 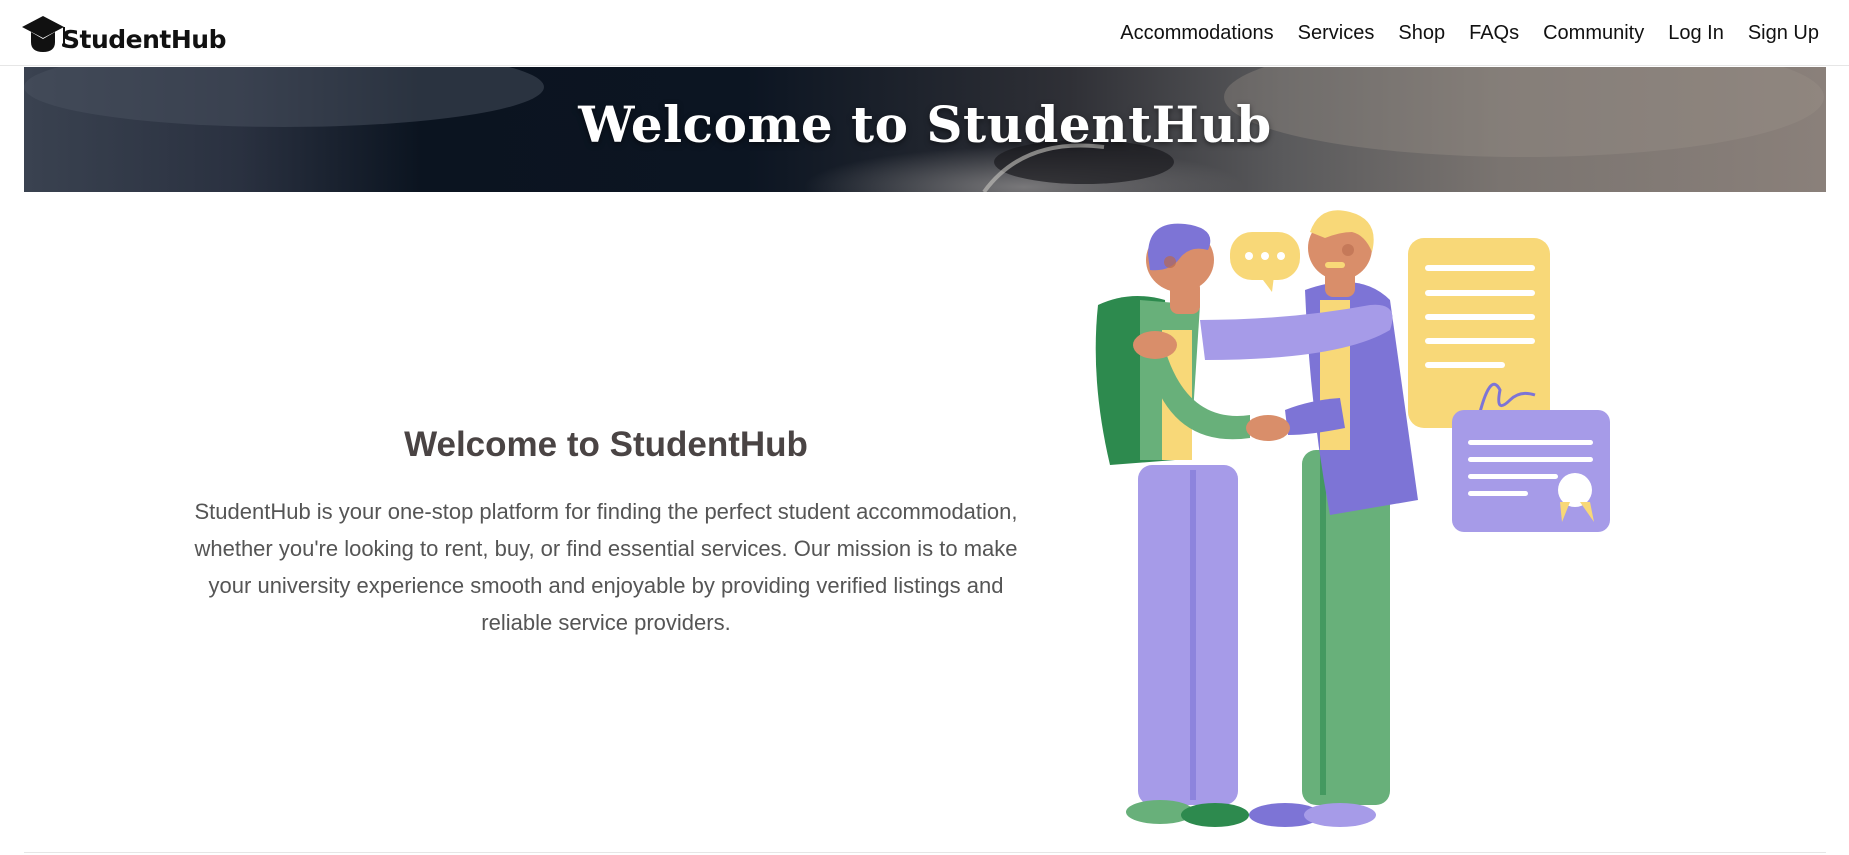 What do you see at coordinates (1479, 333) in the screenshot?
I see `document-icon` at bounding box center [1479, 333].